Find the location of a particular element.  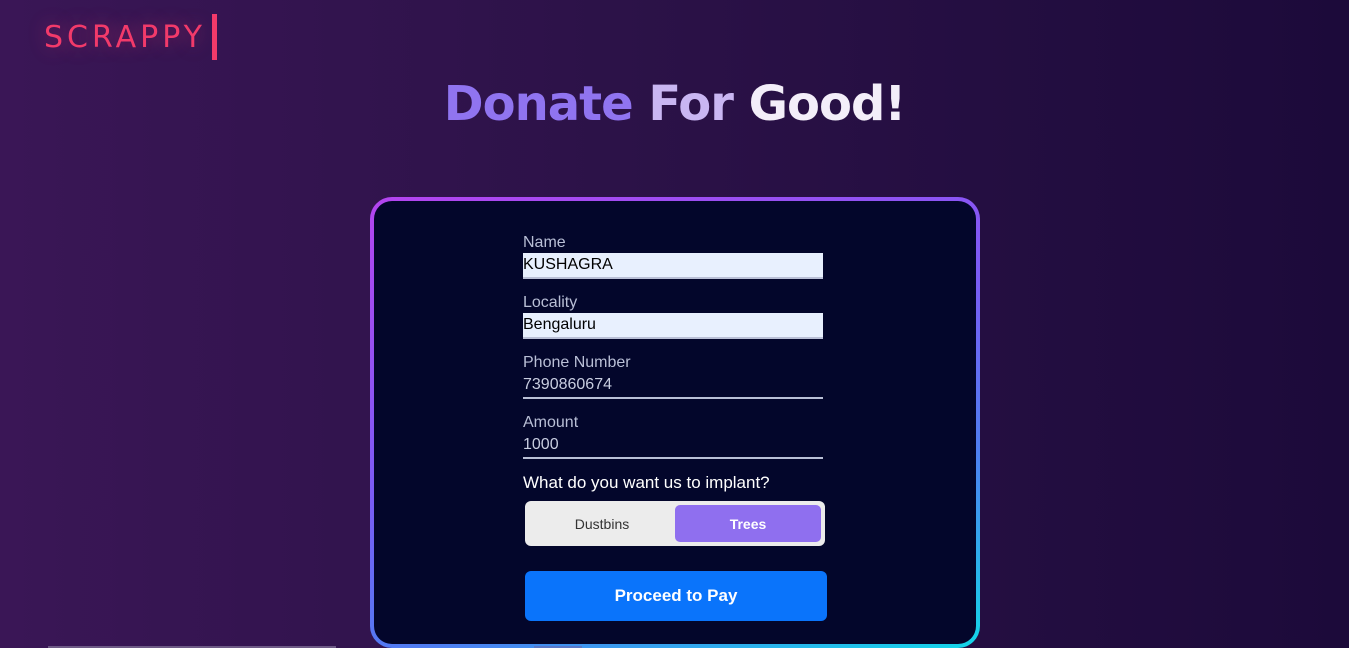

locality-field-group: Locality is located at coordinates (673, 316).